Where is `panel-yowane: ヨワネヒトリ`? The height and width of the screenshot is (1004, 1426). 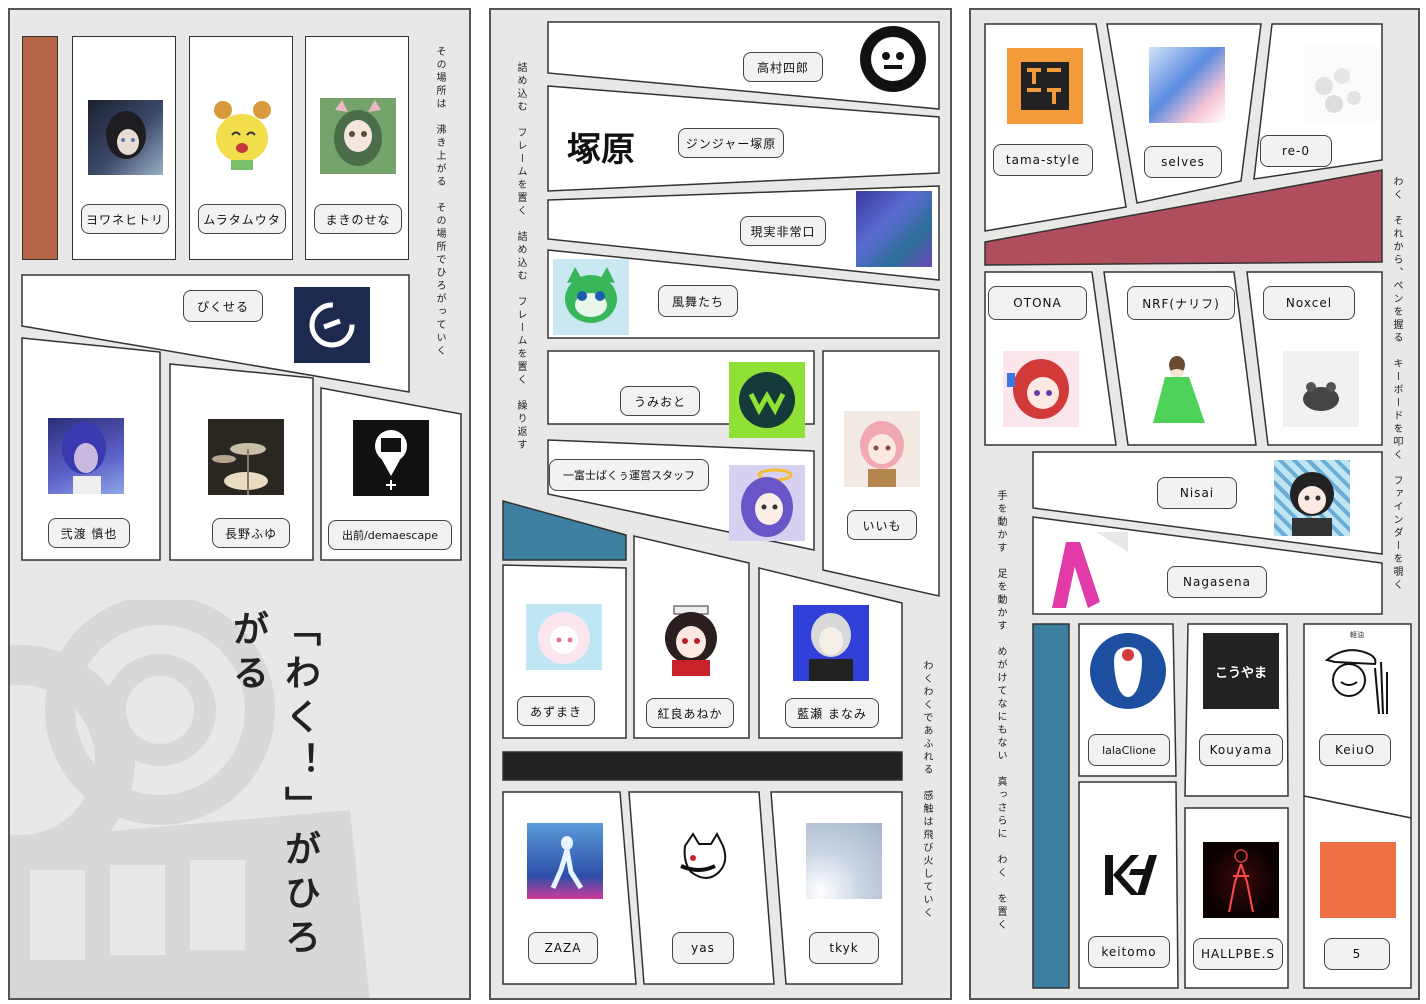
panel-yowane: ヨワネヒトリ is located at coordinates (124, 148).